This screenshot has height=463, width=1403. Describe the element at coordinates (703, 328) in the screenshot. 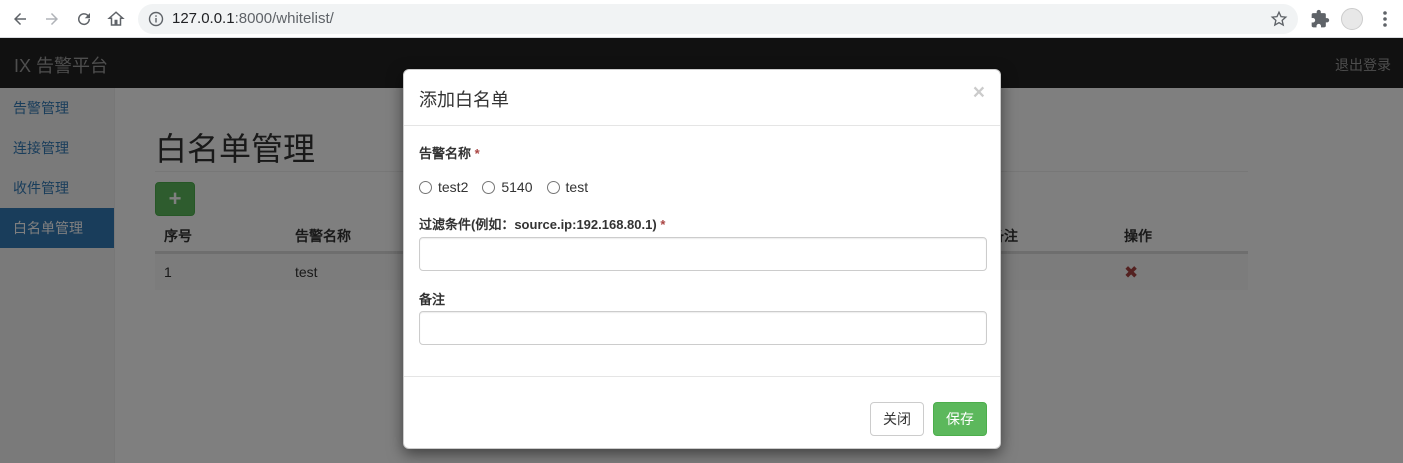

I see `remark-input` at that location.